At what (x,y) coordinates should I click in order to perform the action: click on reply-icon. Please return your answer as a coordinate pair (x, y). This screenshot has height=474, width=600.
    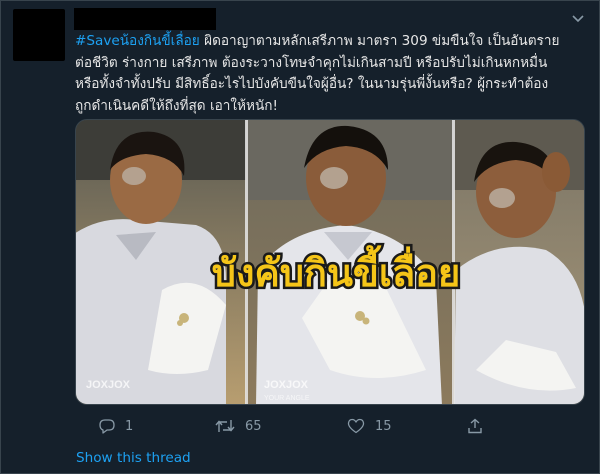
    Looking at the image, I should click on (107, 426).